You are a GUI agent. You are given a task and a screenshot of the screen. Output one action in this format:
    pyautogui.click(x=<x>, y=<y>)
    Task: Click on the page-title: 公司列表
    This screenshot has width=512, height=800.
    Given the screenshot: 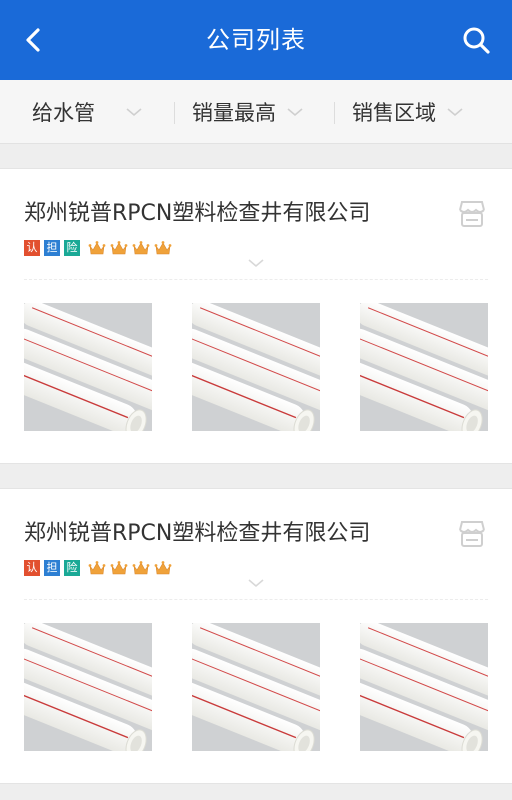 What is the action you would take?
    pyautogui.click(x=256, y=40)
    